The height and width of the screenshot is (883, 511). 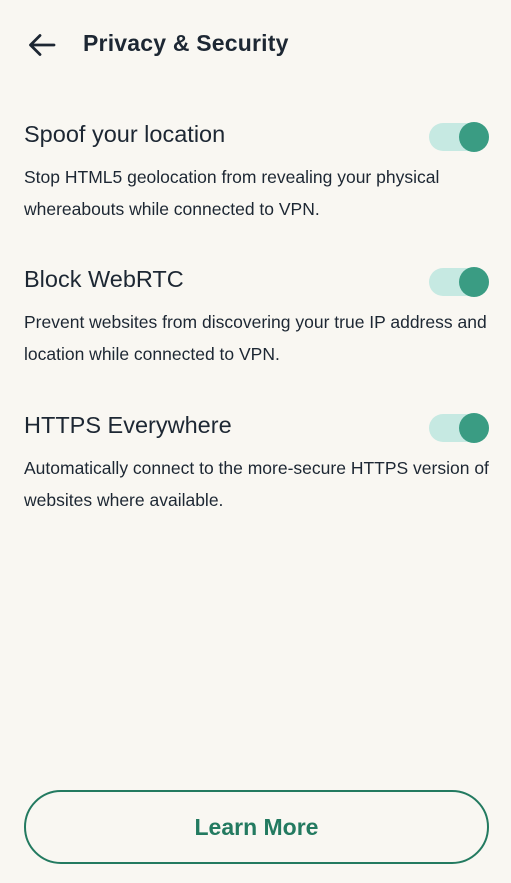 I want to click on arrow-left-icon, so click(x=42, y=45).